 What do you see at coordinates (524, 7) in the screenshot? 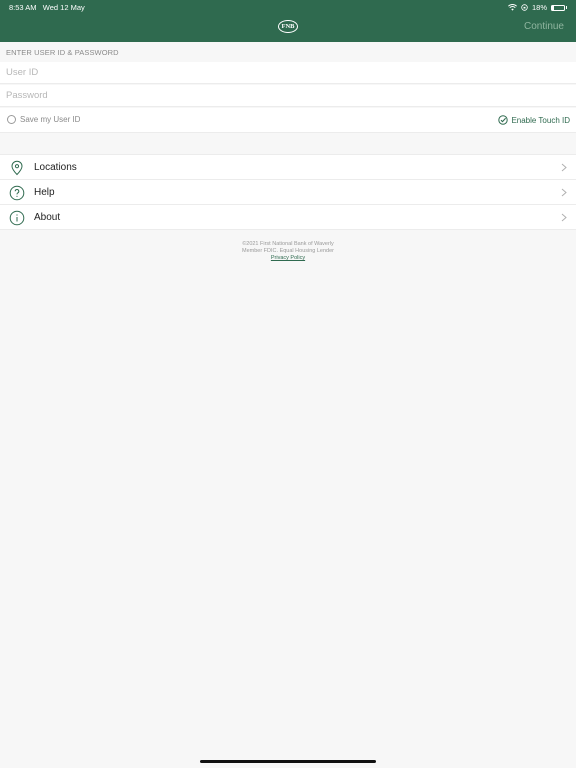
I see `orientation-lock-icon` at bounding box center [524, 7].